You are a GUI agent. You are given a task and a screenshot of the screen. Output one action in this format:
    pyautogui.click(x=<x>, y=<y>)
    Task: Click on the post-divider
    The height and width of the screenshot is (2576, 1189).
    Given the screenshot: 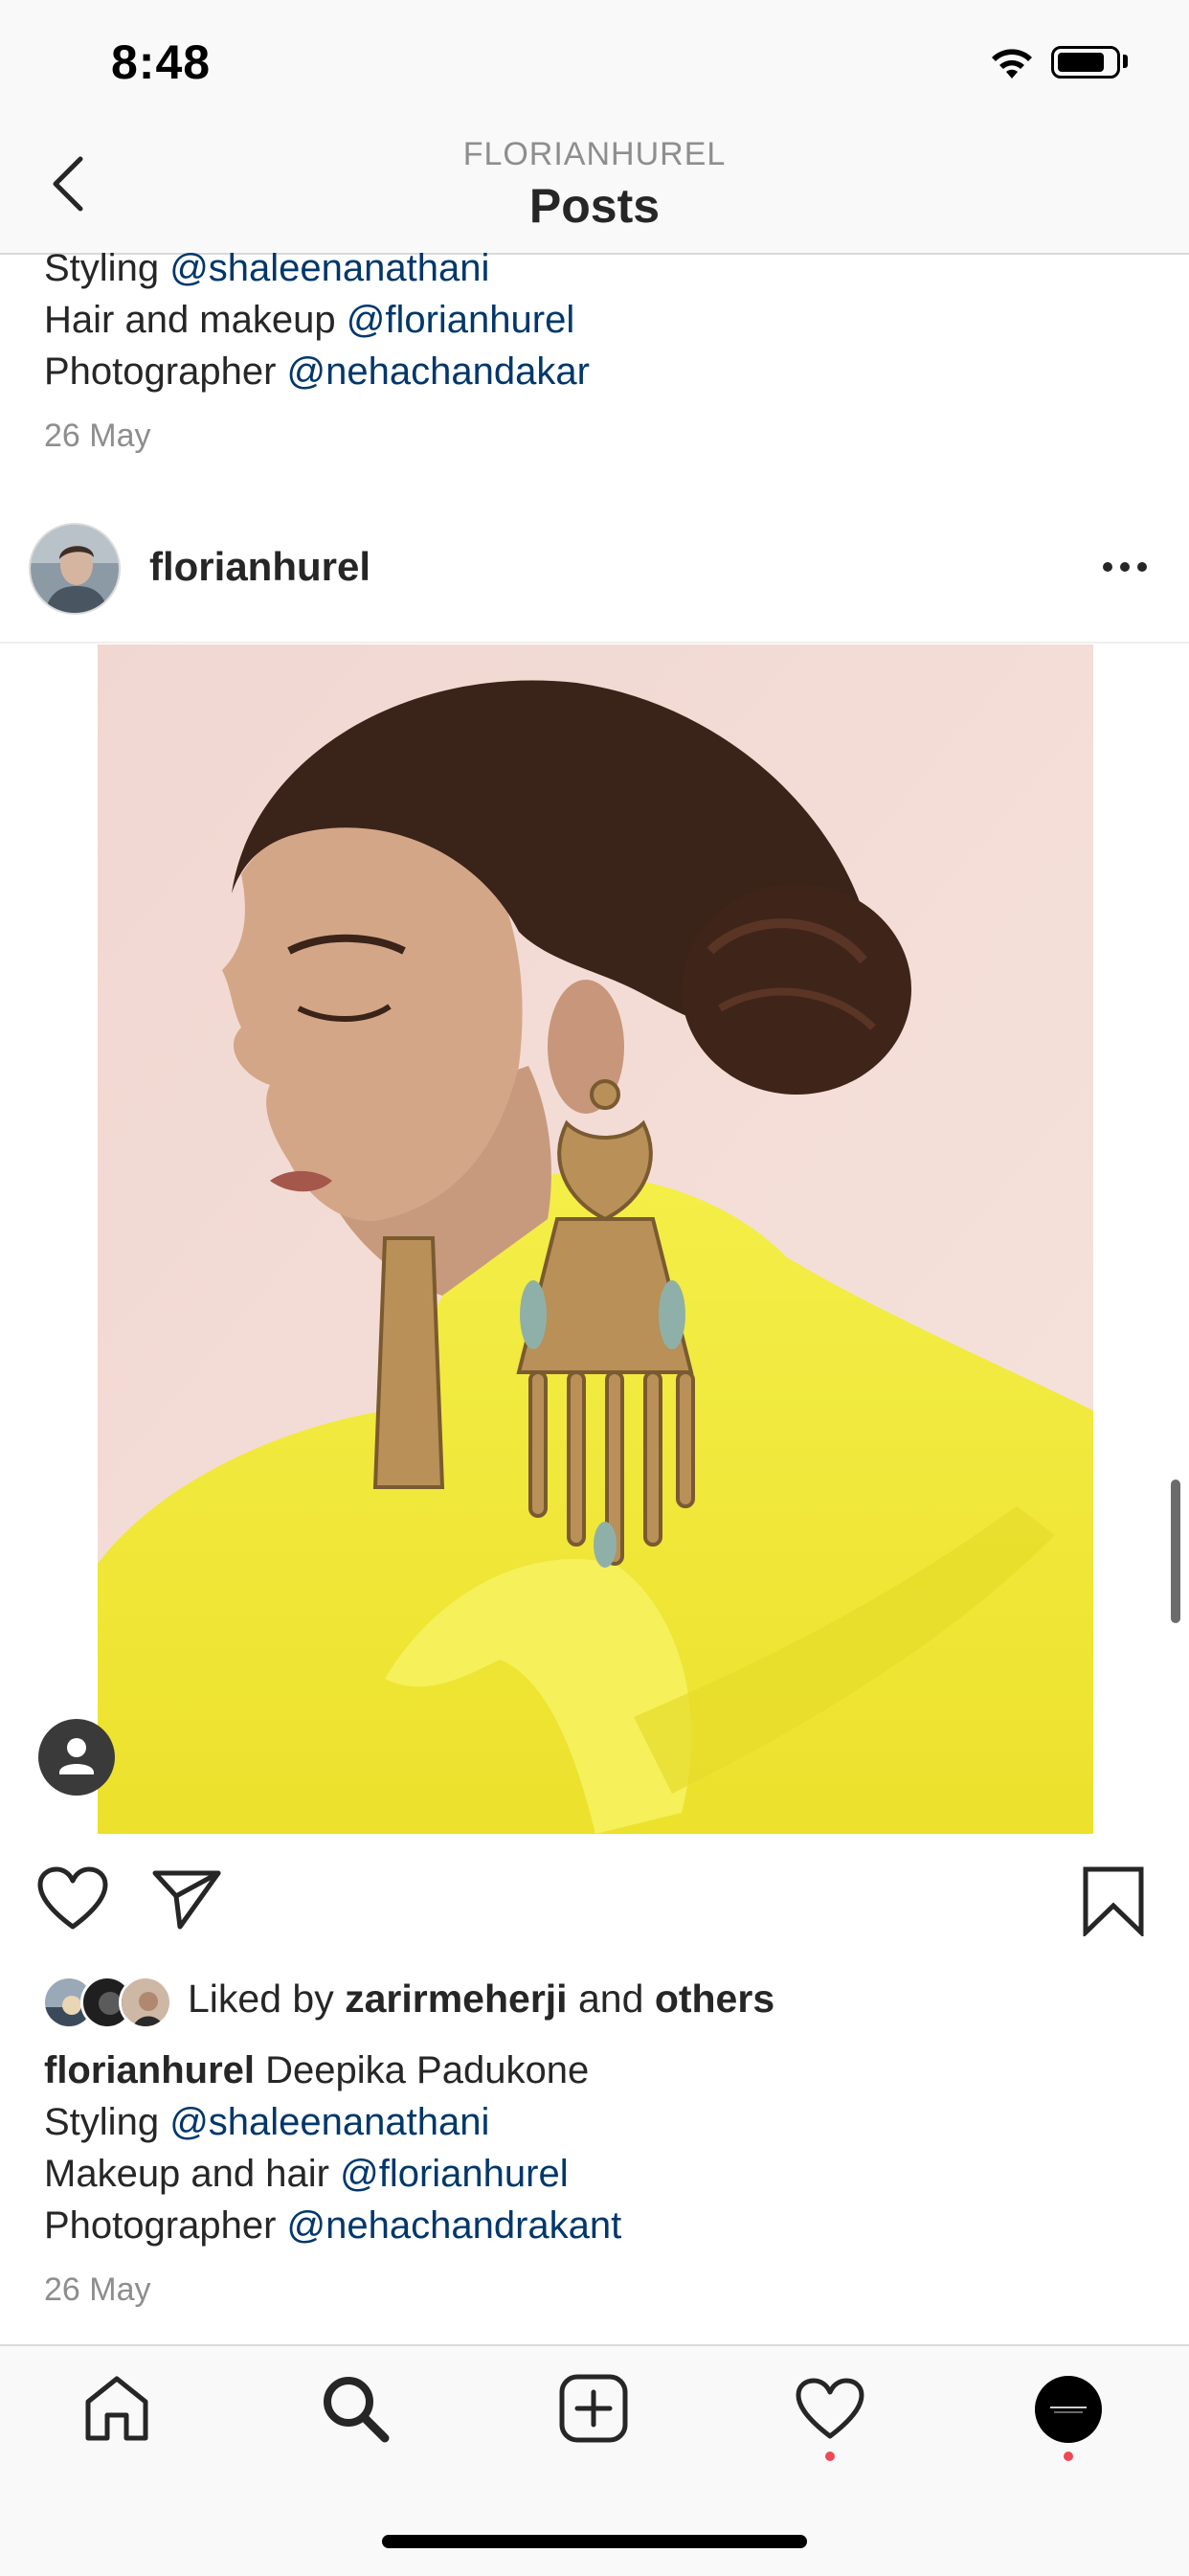 What is the action you would take?
    pyautogui.click(x=594, y=643)
    